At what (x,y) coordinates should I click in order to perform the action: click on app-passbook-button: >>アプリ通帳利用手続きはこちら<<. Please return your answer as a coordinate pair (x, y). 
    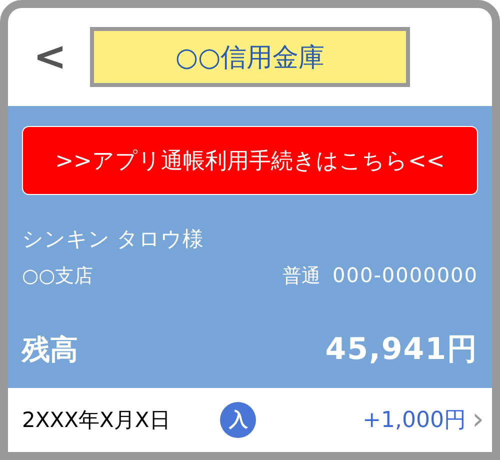
    Looking at the image, I should click on (250, 160).